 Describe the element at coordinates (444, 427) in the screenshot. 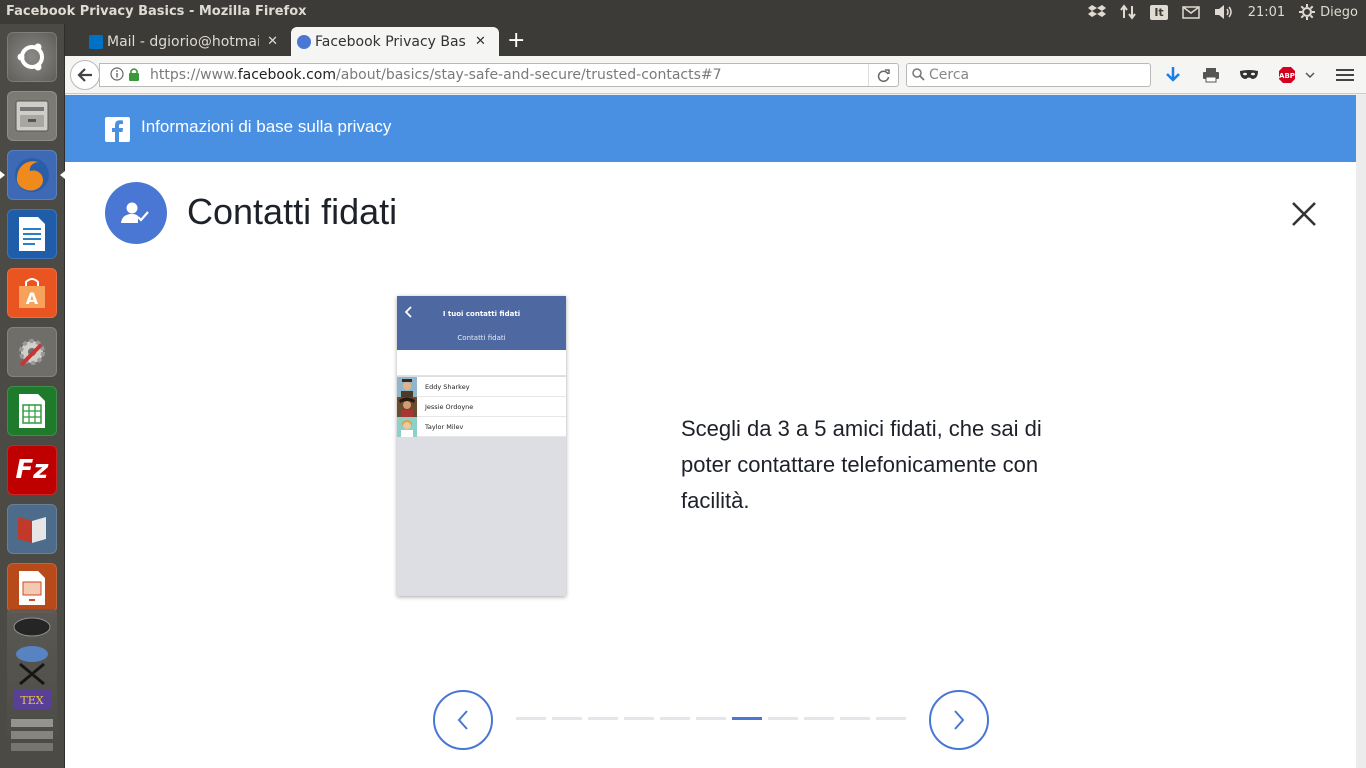

I see `contact-name: Taylor Milev` at that location.